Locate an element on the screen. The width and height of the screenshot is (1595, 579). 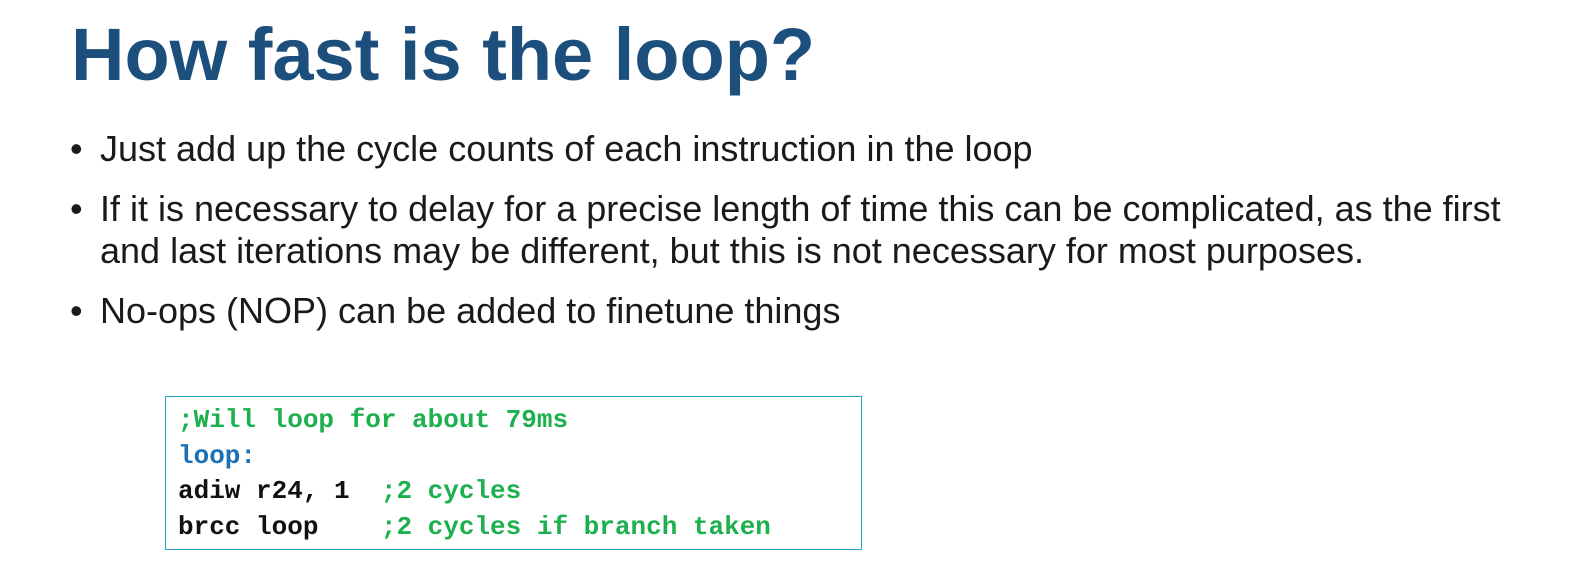
code-comment: ;2 cycles is located at coordinates (451, 491).